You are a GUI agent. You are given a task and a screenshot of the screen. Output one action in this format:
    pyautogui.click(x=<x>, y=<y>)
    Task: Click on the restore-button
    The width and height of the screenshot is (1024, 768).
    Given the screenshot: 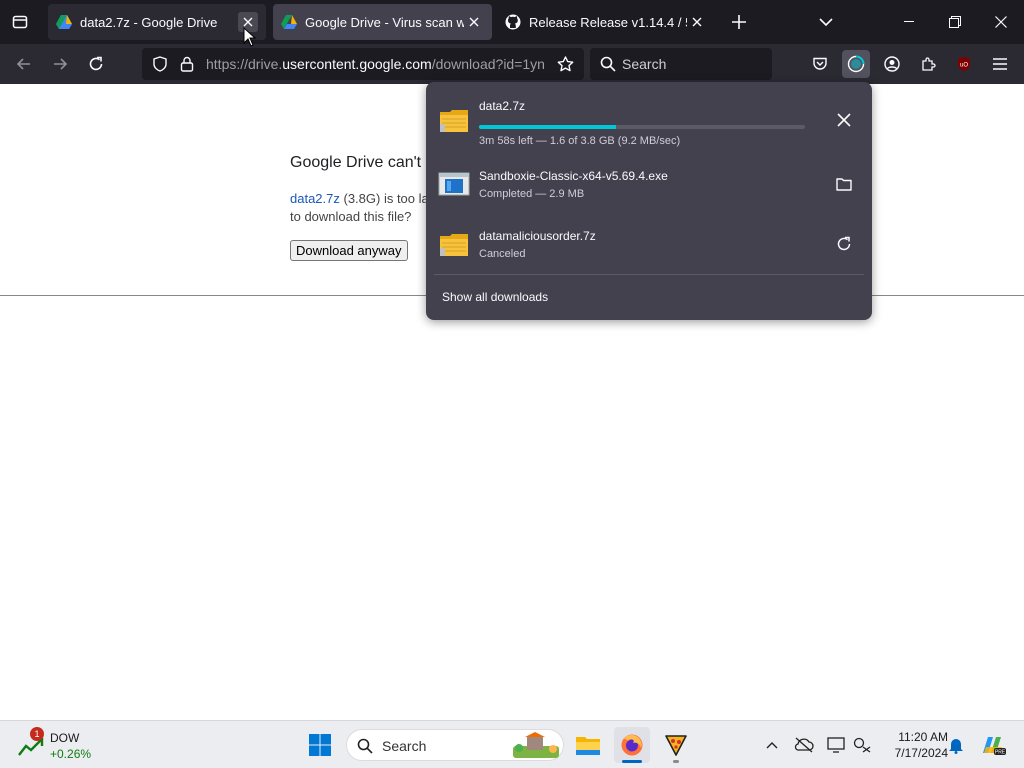 What is the action you would take?
    pyautogui.click(x=955, y=22)
    